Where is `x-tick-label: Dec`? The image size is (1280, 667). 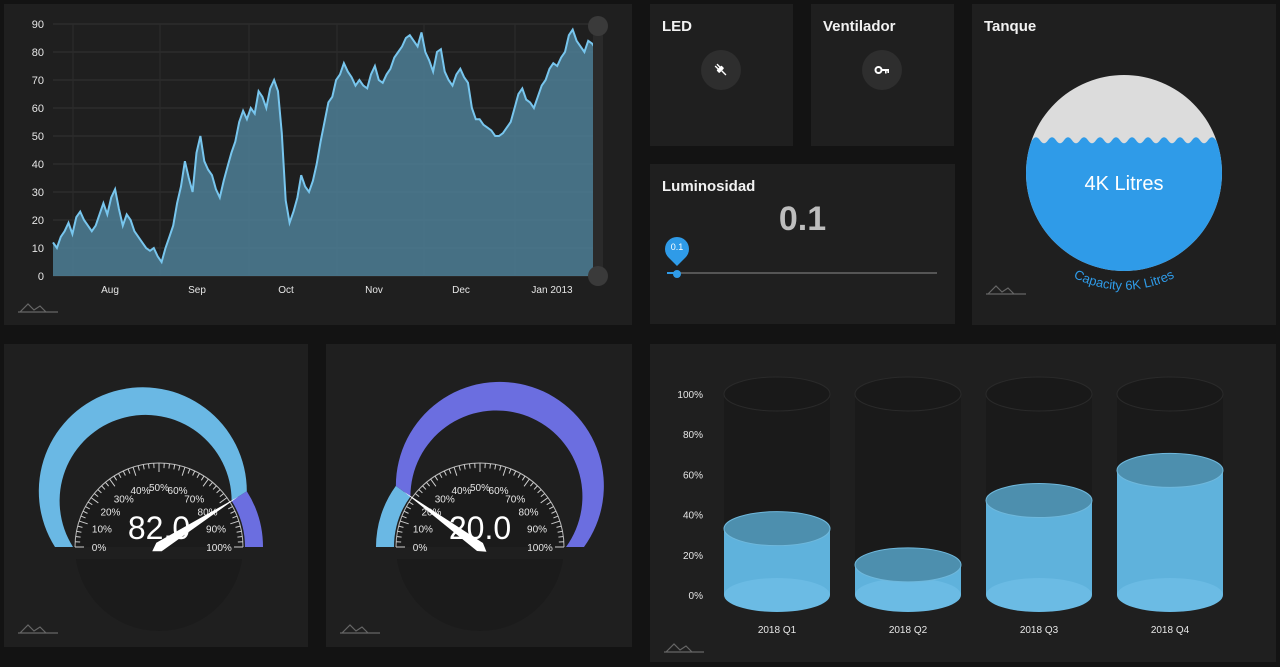
x-tick-label: Dec is located at coordinates (461, 290).